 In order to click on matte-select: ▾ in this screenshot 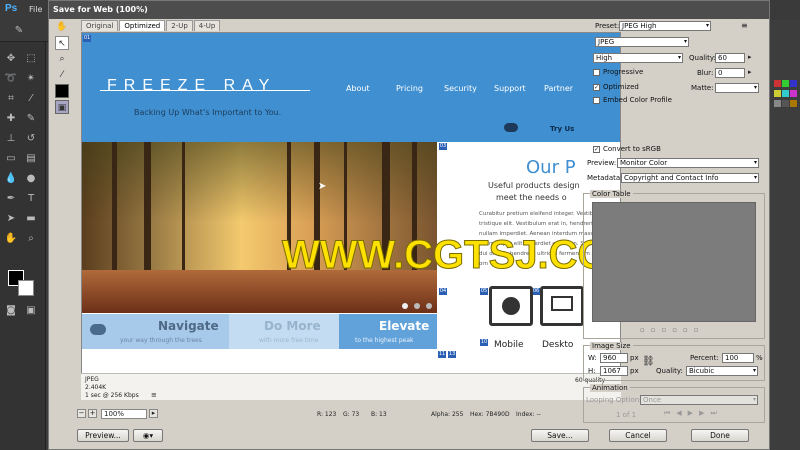, I will do `click(737, 88)`.